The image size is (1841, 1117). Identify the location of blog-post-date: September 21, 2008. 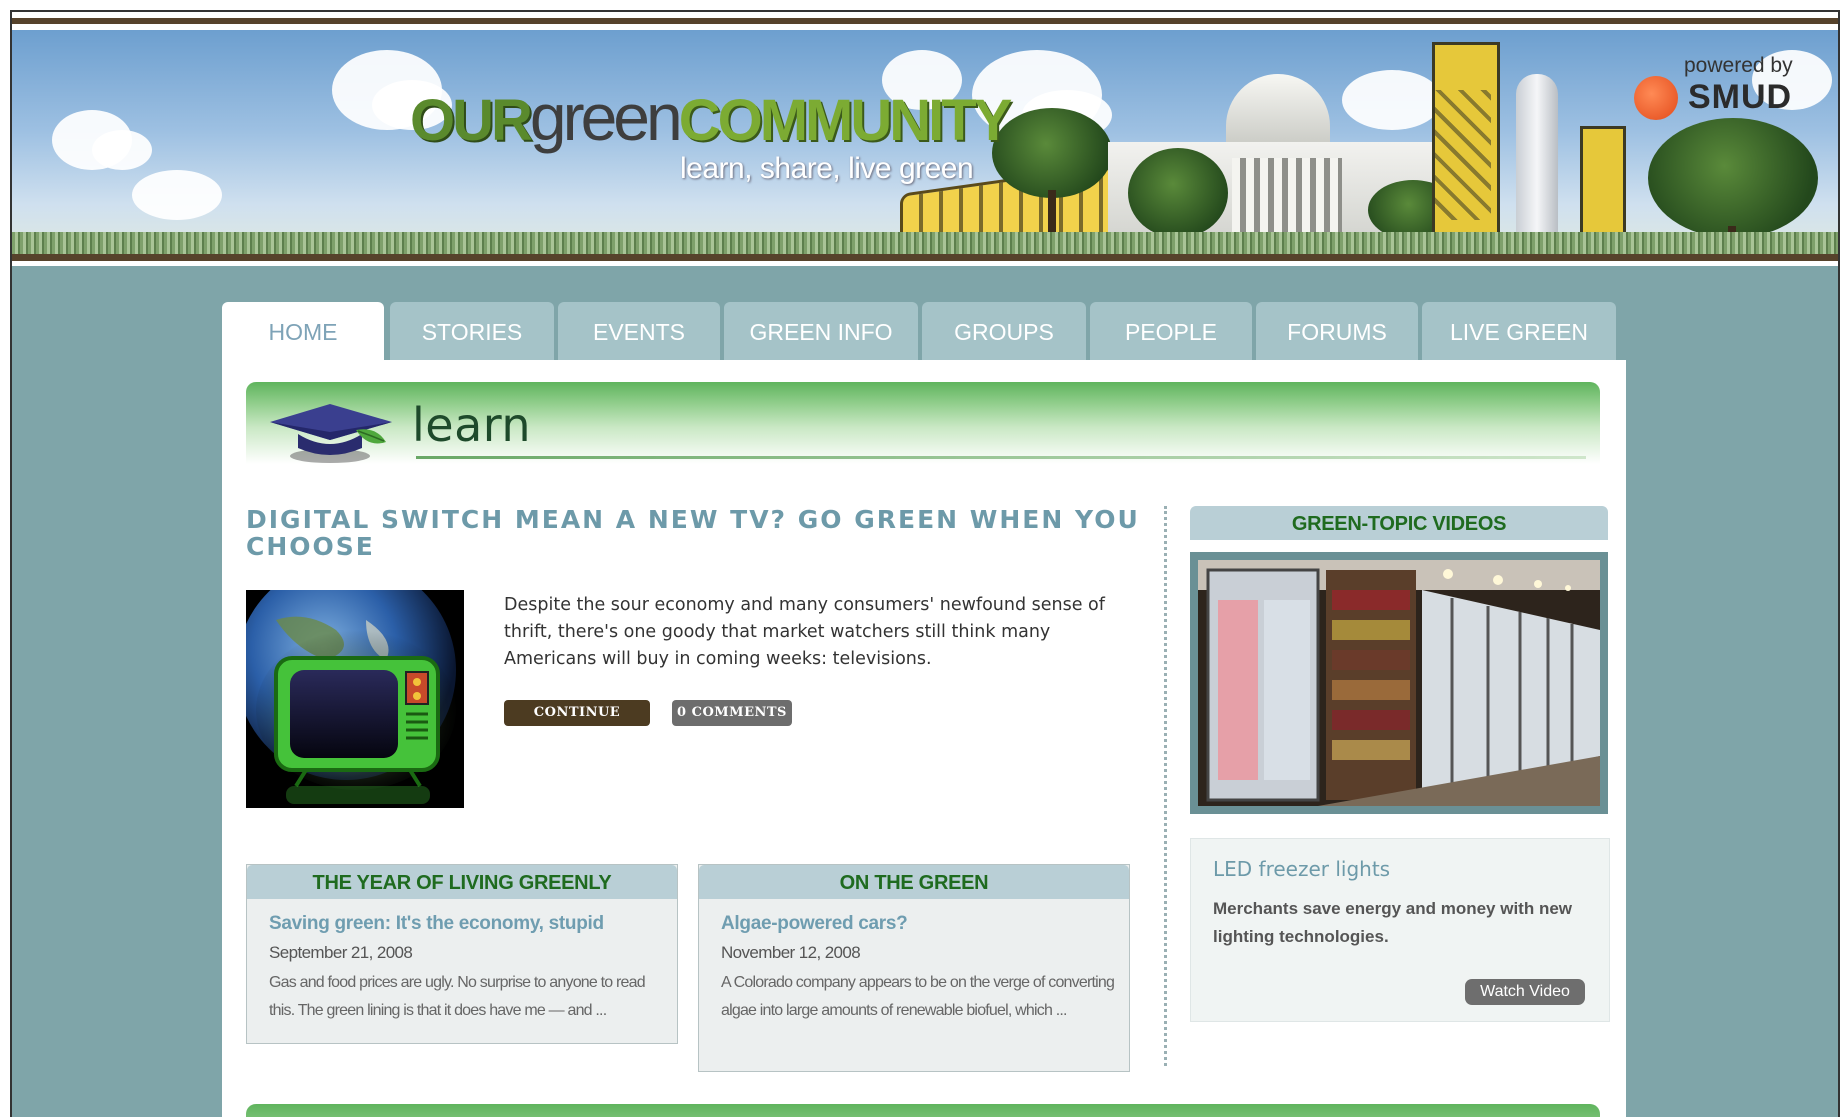
(341, 952).